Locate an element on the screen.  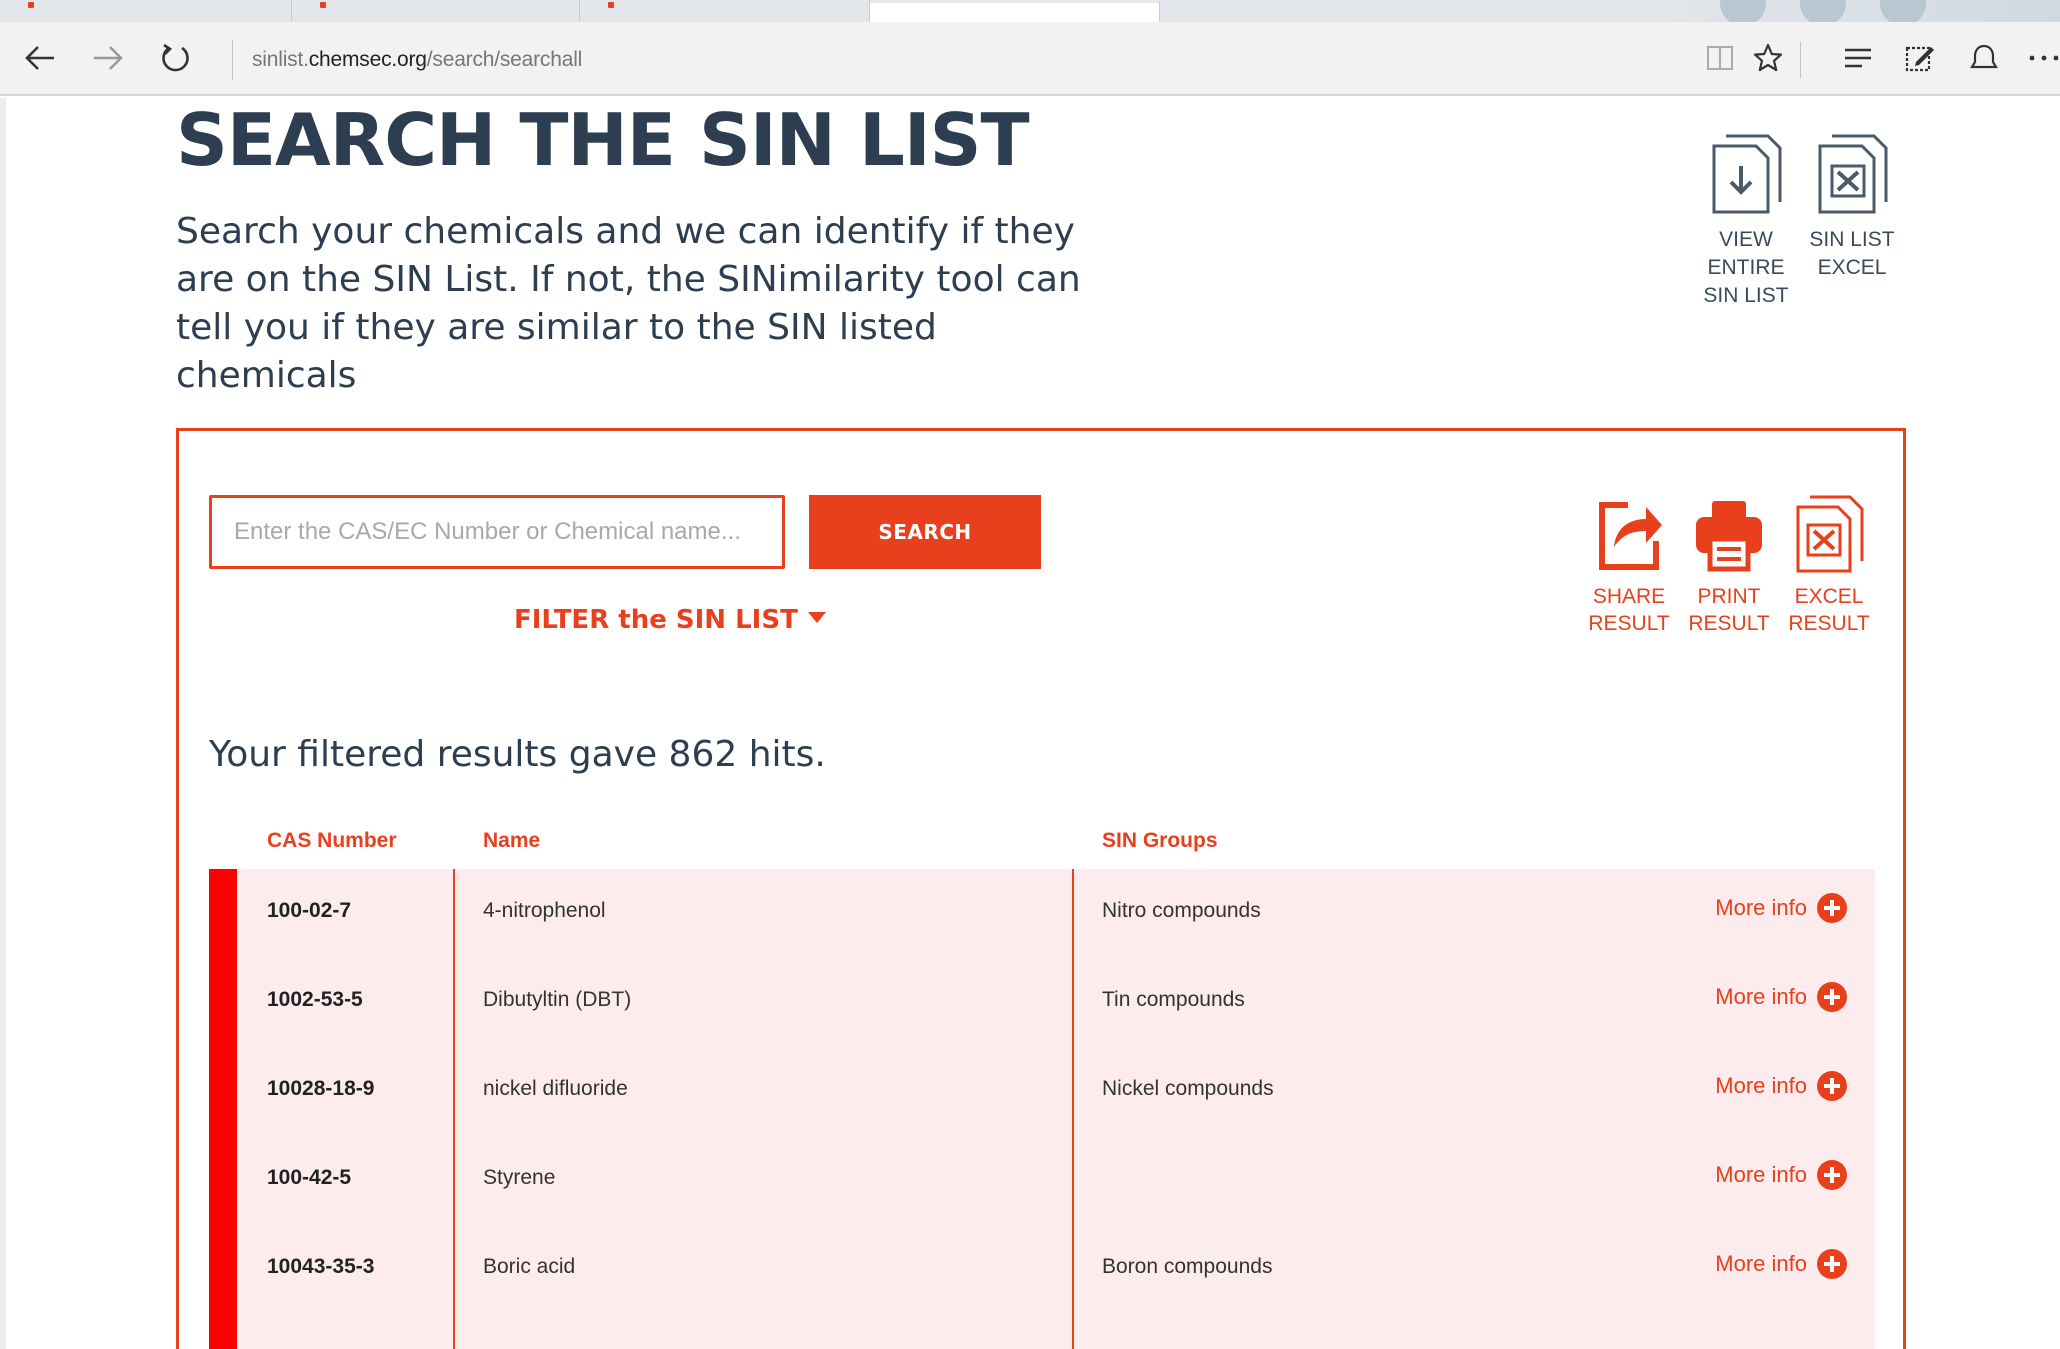
back-arrow-icon is located at coordinates (40, 58).